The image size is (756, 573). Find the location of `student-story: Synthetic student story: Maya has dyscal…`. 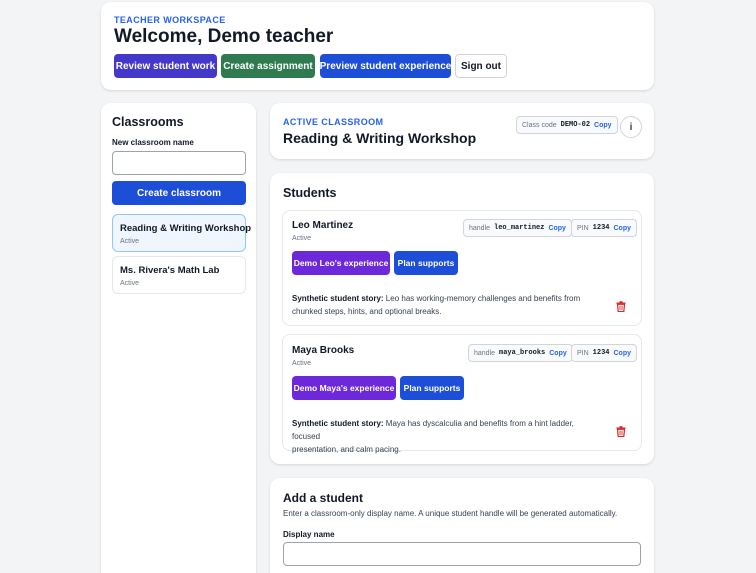

student-story: Synthetic student story: Maya has dyscal… is located at coordinates (447, 436).